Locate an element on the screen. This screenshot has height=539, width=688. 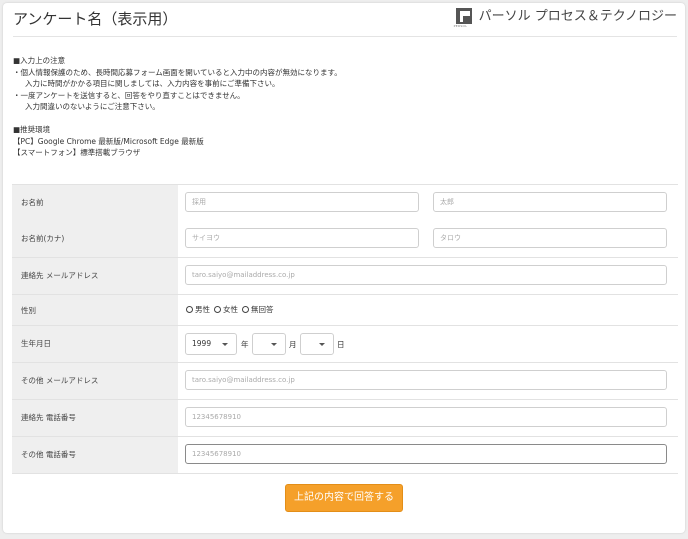
row-other-email: その他 メールアドレス taro.saiyo@mailaddress.co.jp is located at coordinates (345, 381).